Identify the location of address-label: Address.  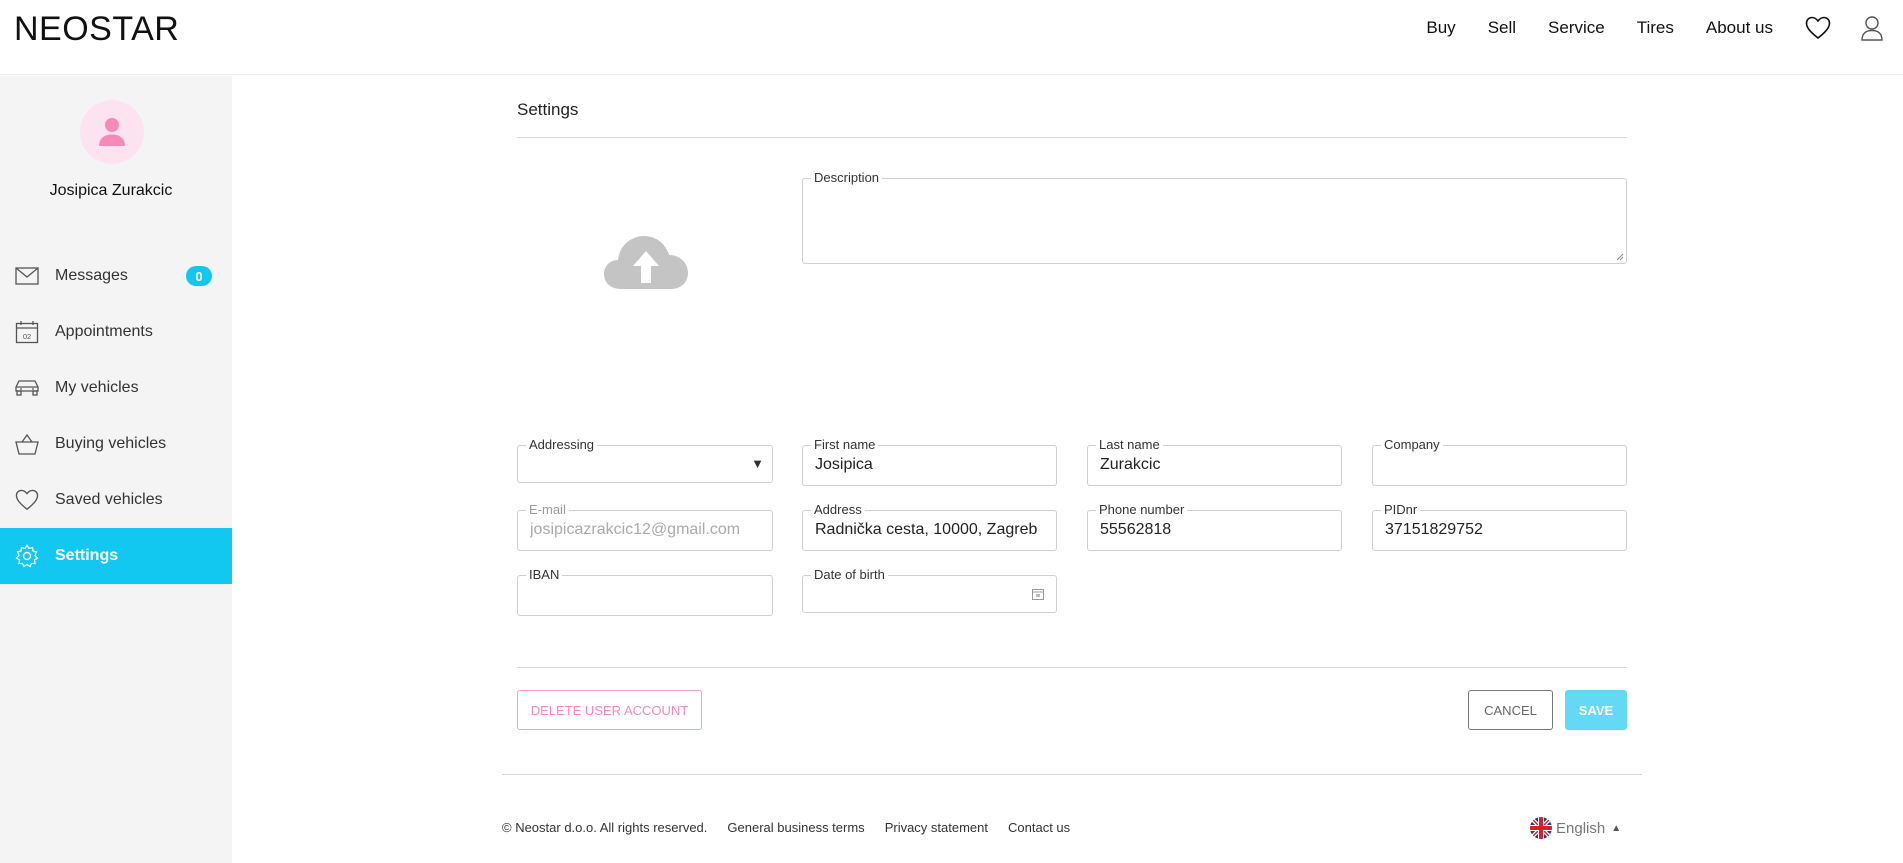
(838, 510).